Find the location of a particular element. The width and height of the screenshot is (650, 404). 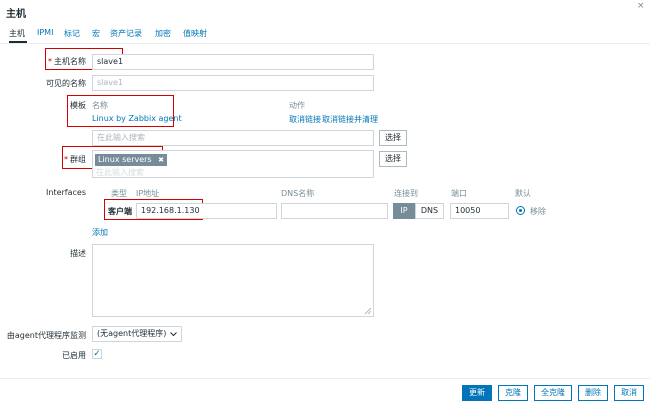

group-chip: Linux servers ✖ is located at coordinates (131, 160).